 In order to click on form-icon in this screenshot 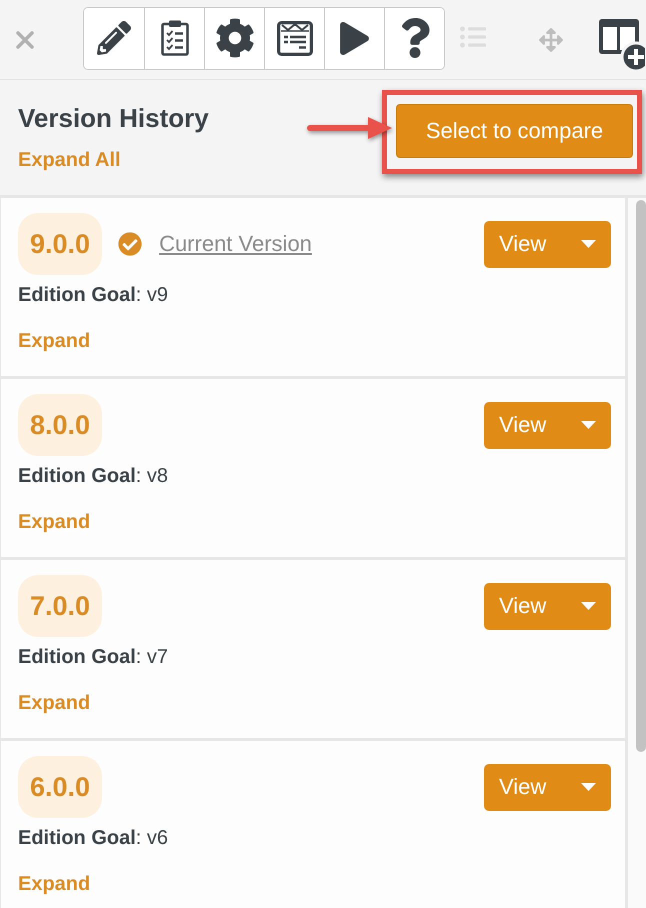, I will do `click(294, 38)`.